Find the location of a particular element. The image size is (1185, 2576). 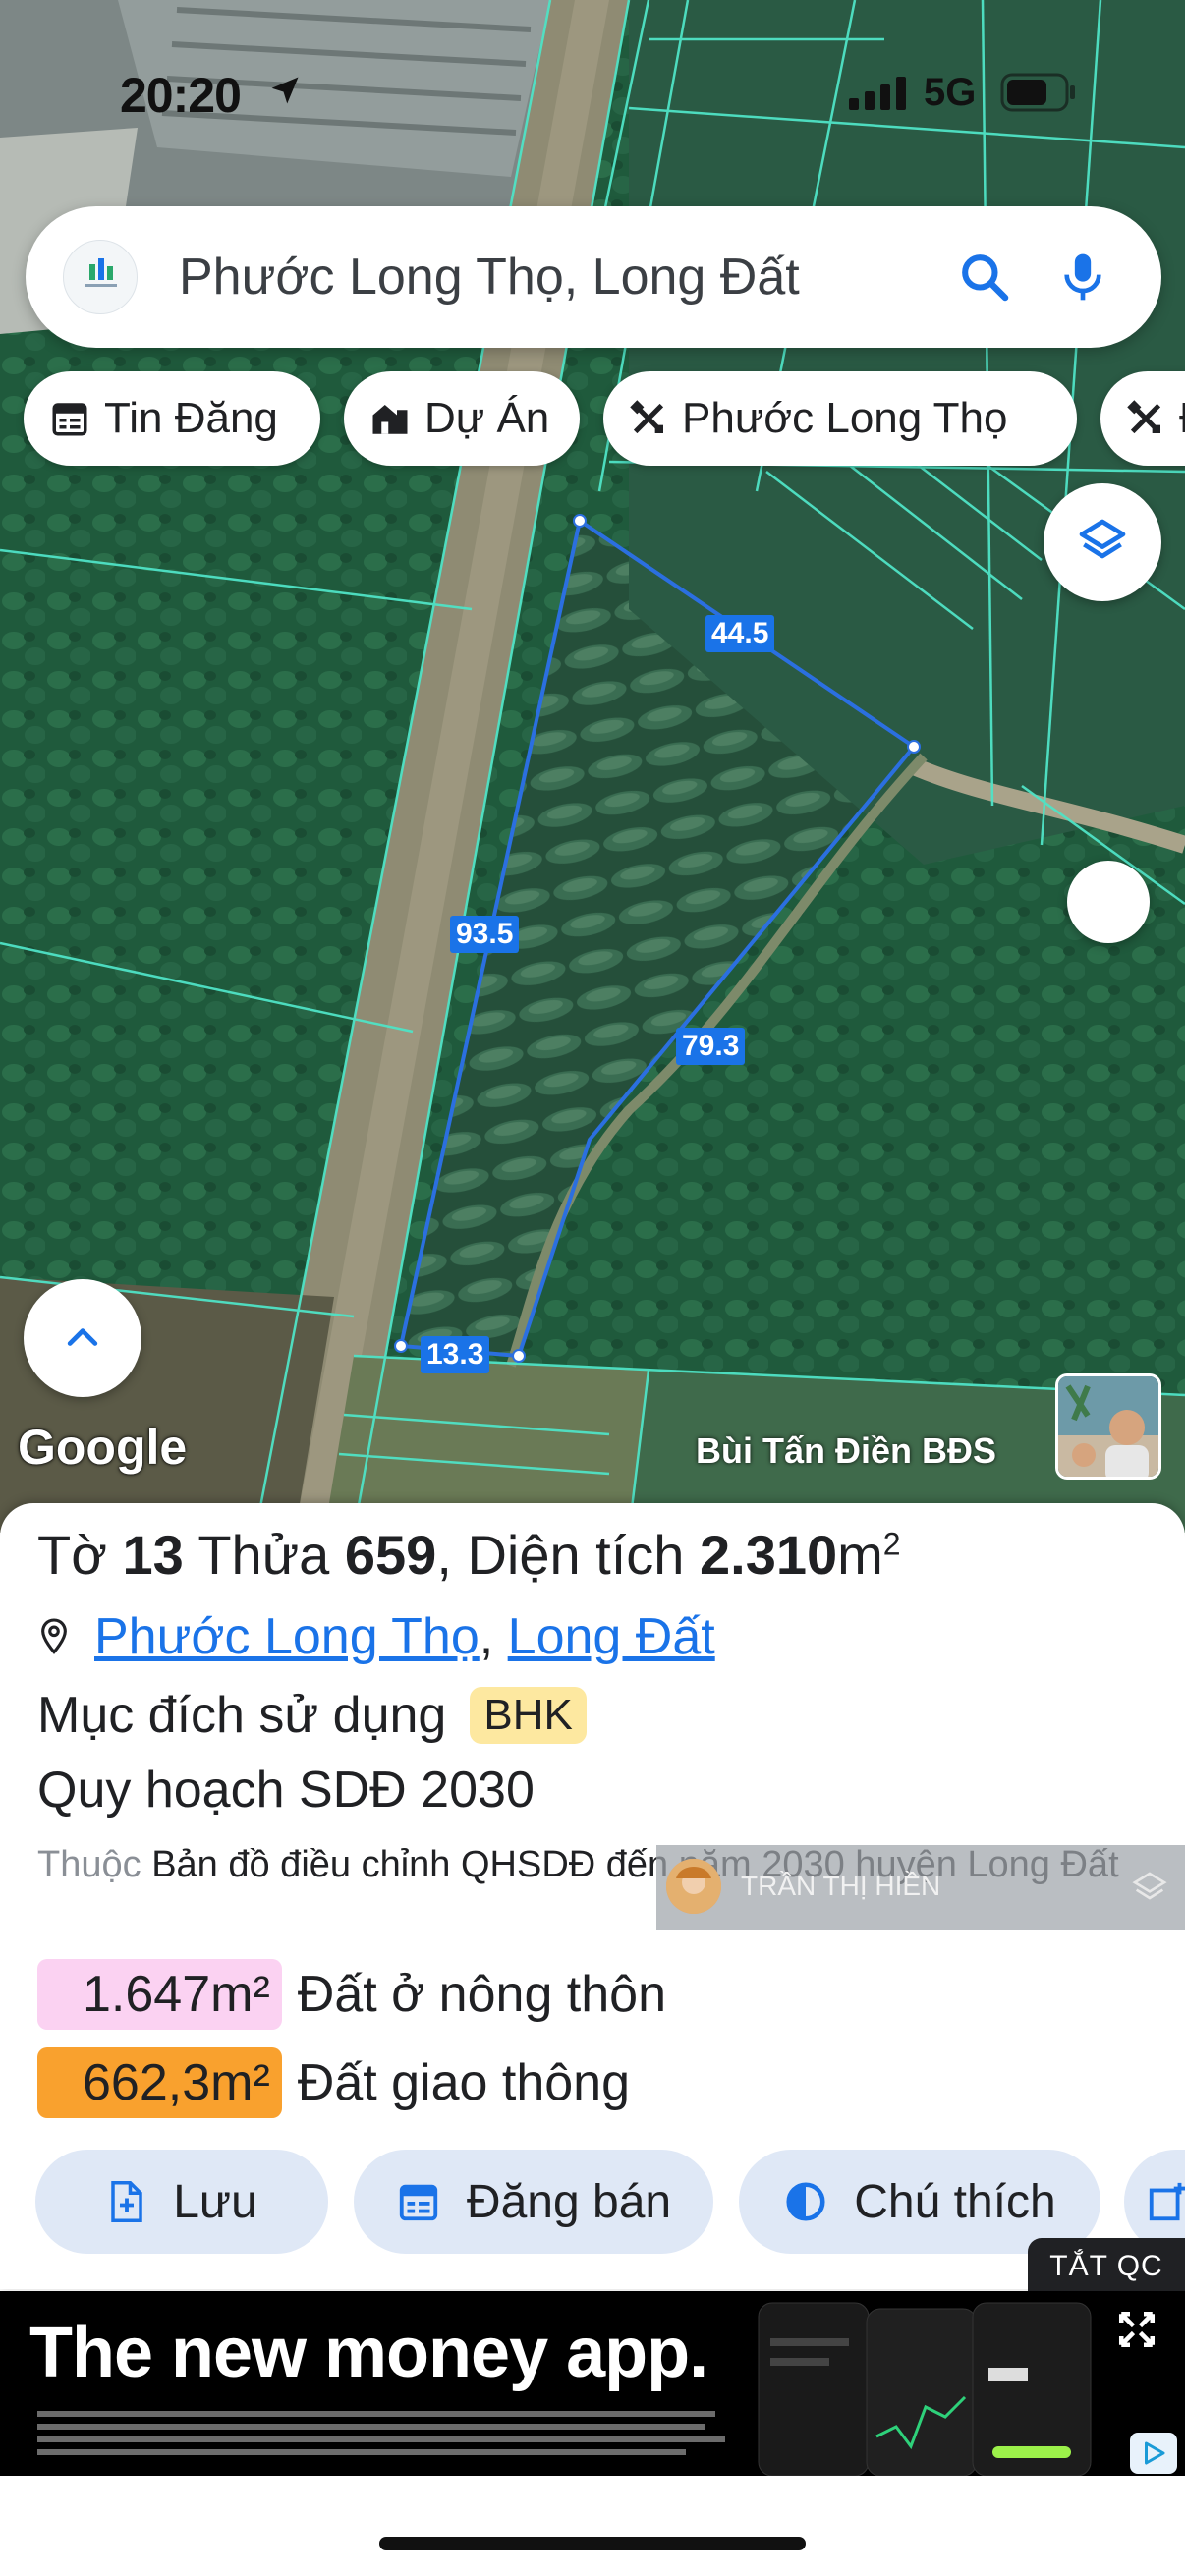

post-sale-button: Đăng bán is located at coordinates (534, 2202).